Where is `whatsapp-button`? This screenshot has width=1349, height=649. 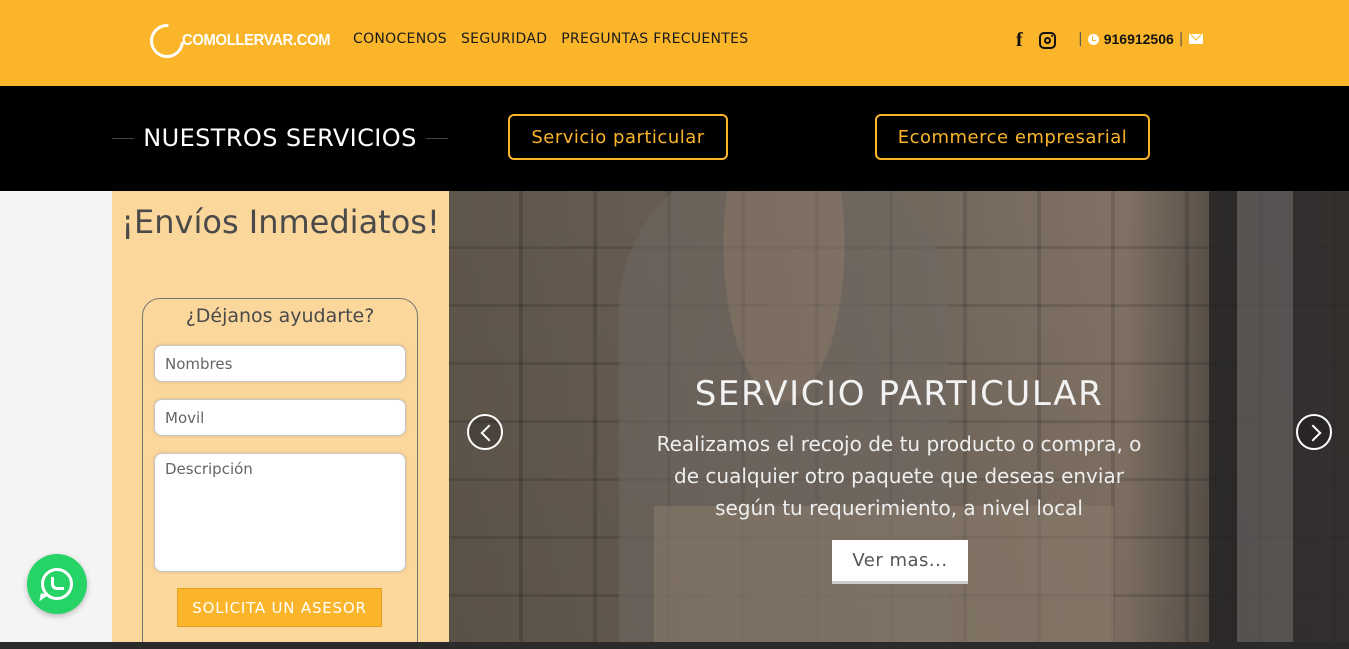 whatsapp-button is located at coordinates (57, 584).